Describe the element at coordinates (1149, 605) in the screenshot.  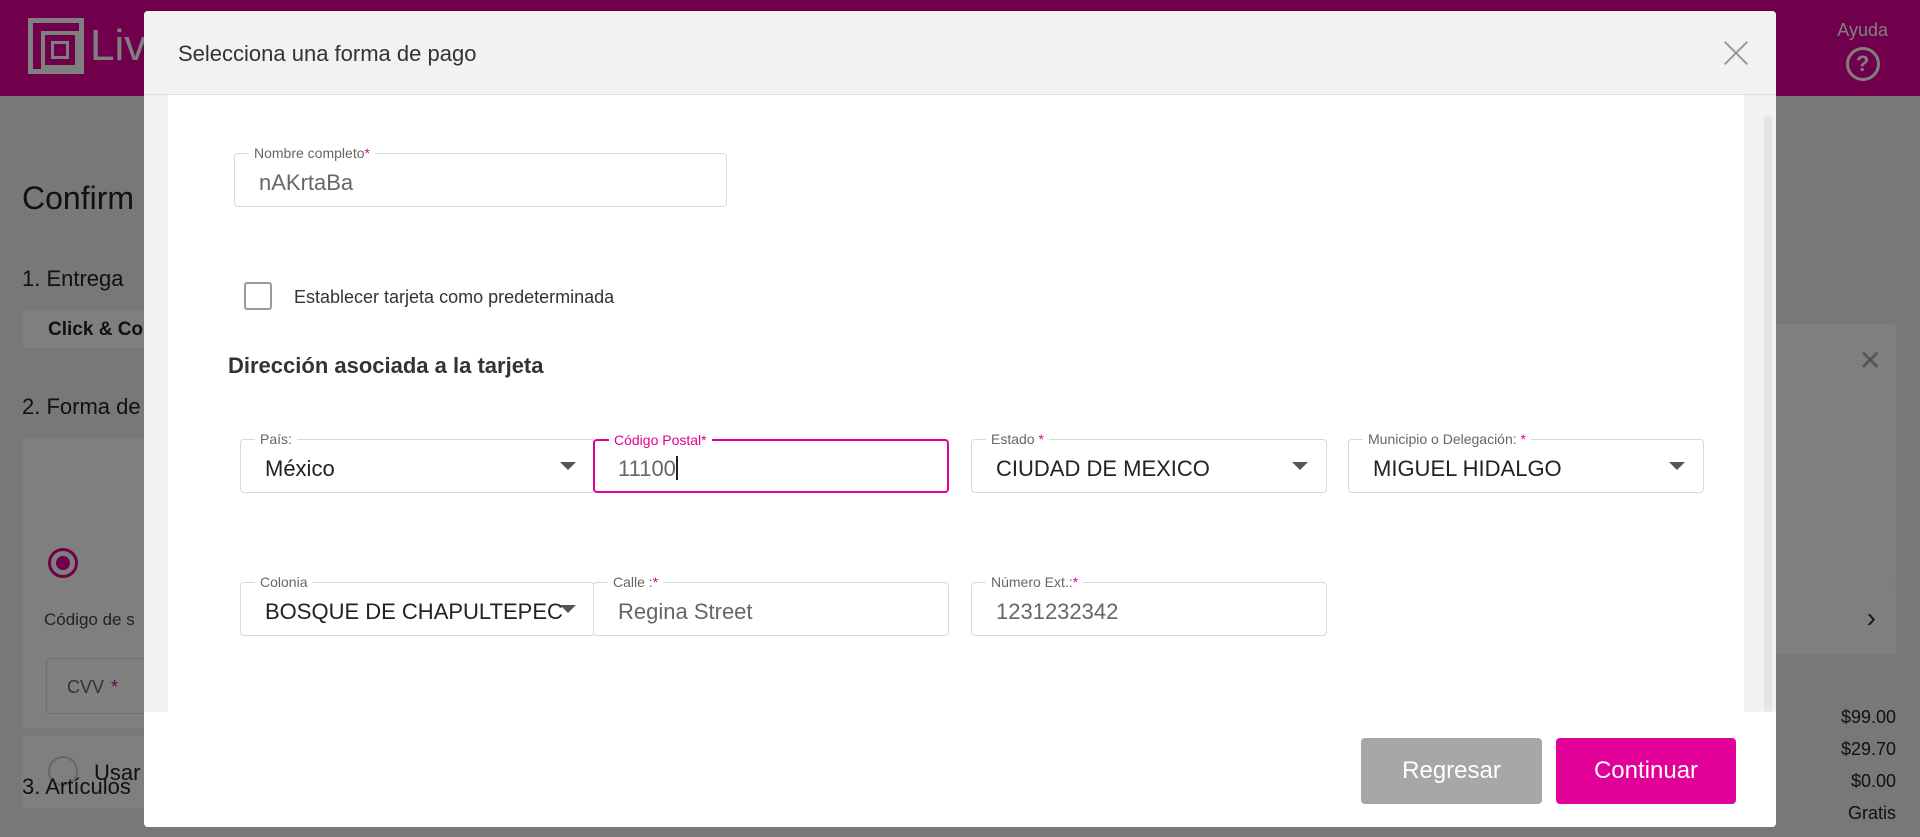
I see `ext-number-input: Número Ext.:* 1231232342` at that location.